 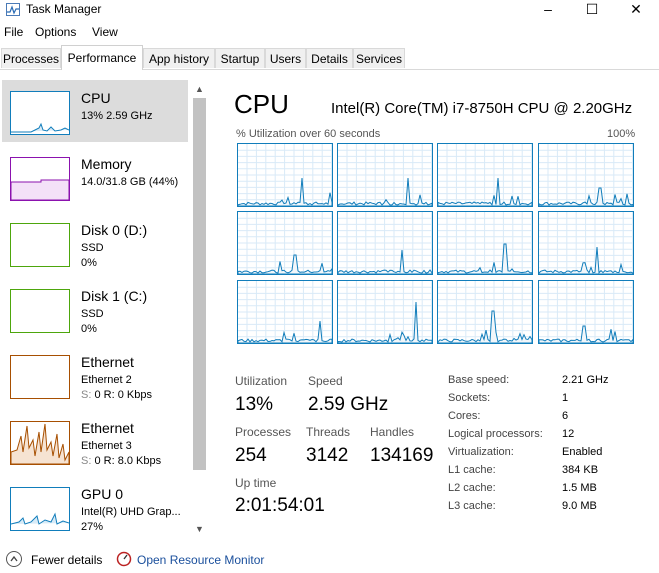 I want to click on cpu-model-name: Intel(R) Core(TM) i7-8750H CPU @ 2.20GHz, so click(x=482, y=108).